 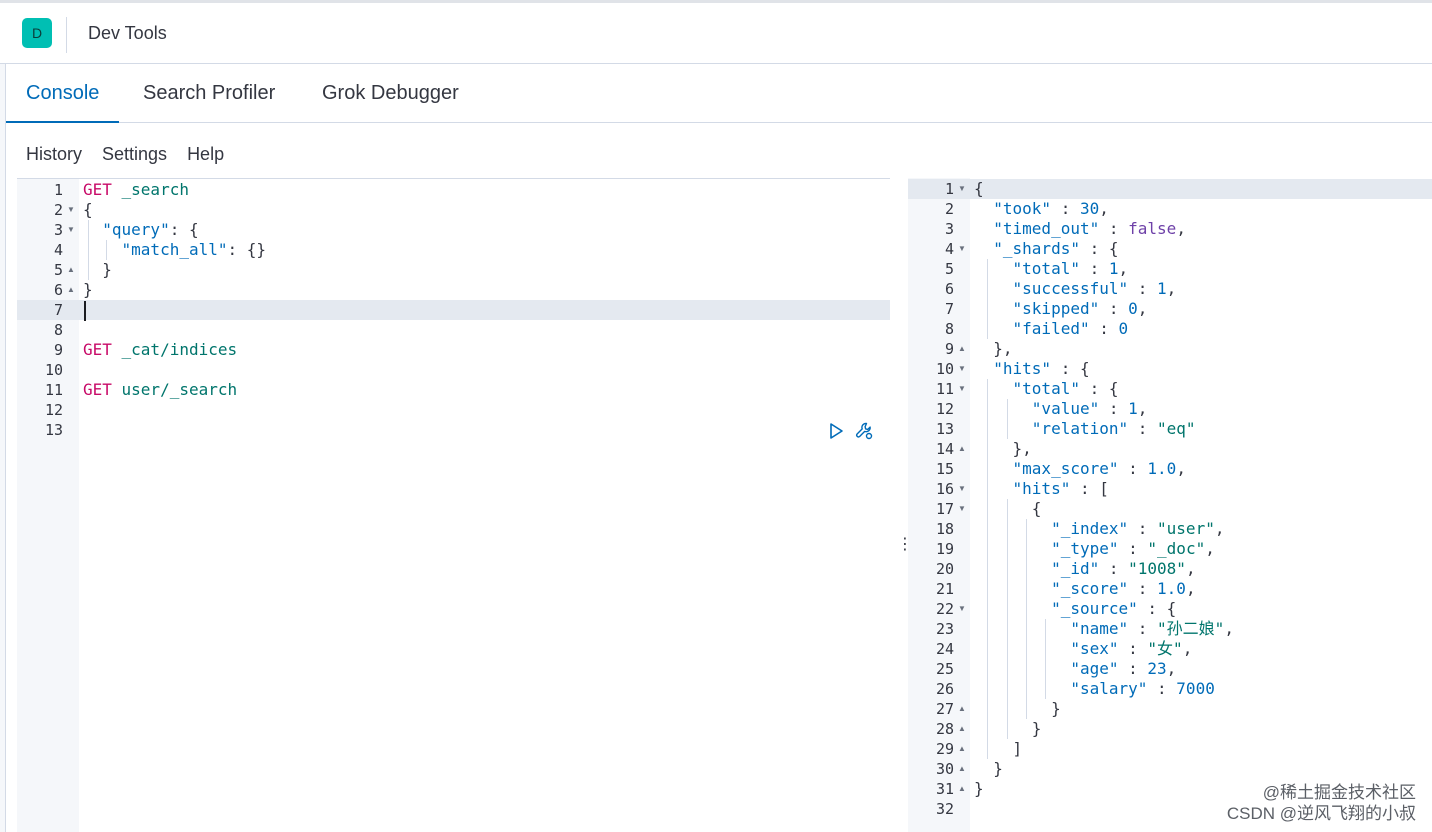 I want to click on menu-settings: Settings, so click(x=134, y=156).